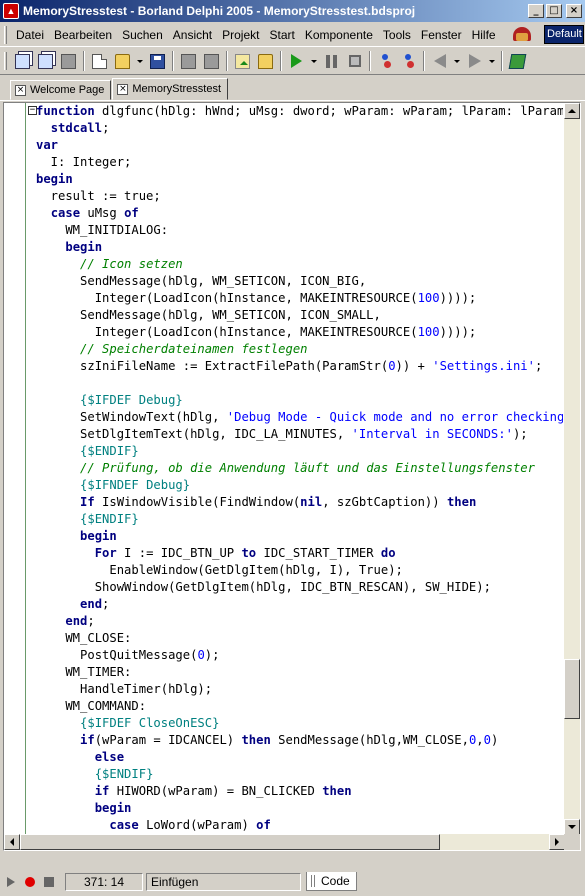 The height and width of the screenshot is (896, 585). What do you see at coordinates (439, 61) in the screenshot?
I see `back-button` at bounding box center [439, 61].